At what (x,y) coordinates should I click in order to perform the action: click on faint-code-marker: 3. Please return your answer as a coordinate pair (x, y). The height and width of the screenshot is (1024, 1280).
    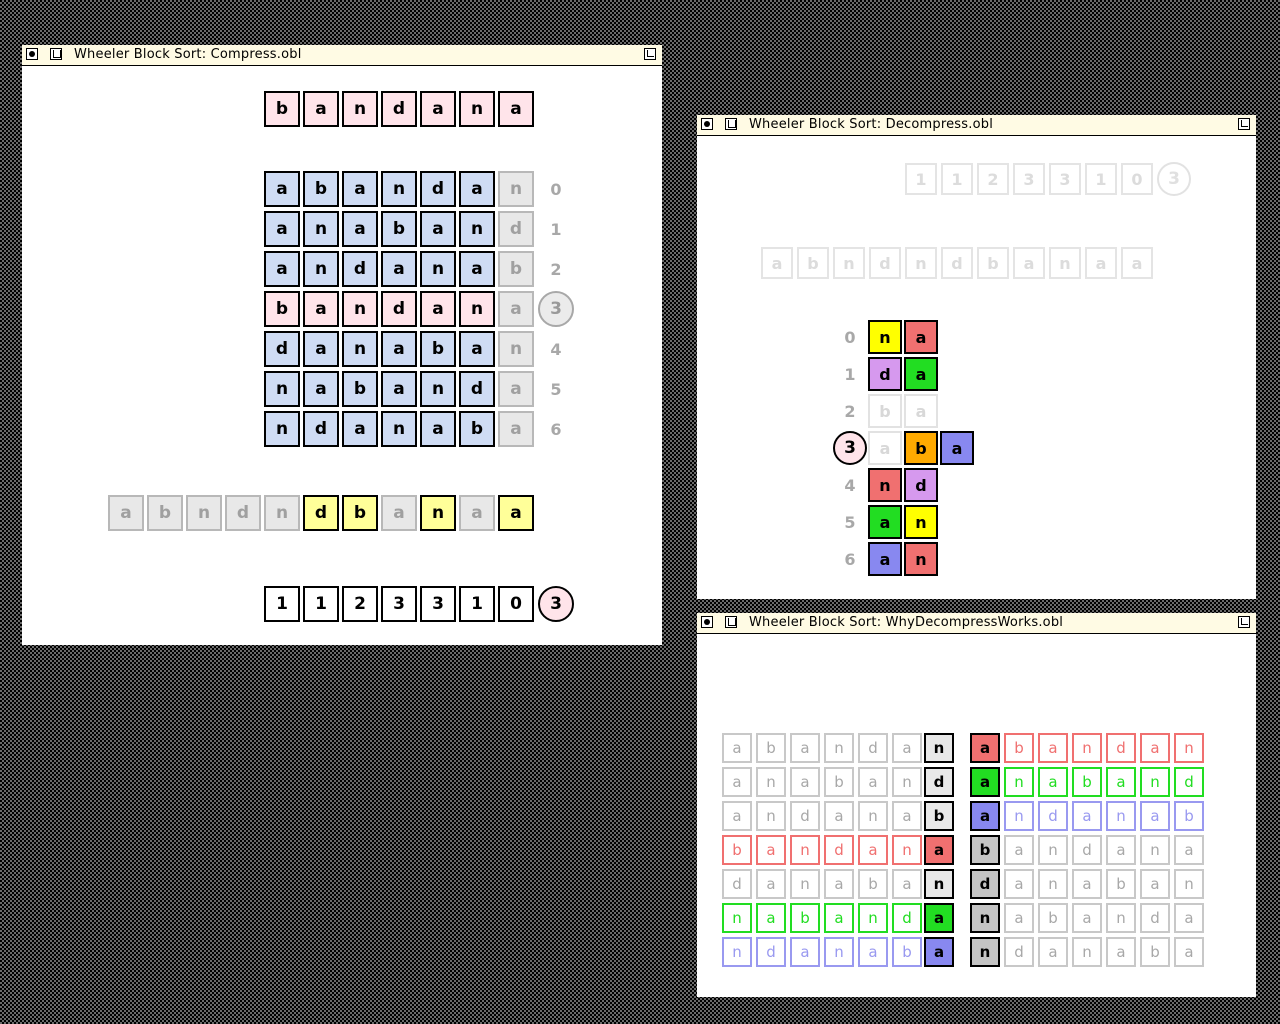
    Looking at the image, I should click on (1174, 179).